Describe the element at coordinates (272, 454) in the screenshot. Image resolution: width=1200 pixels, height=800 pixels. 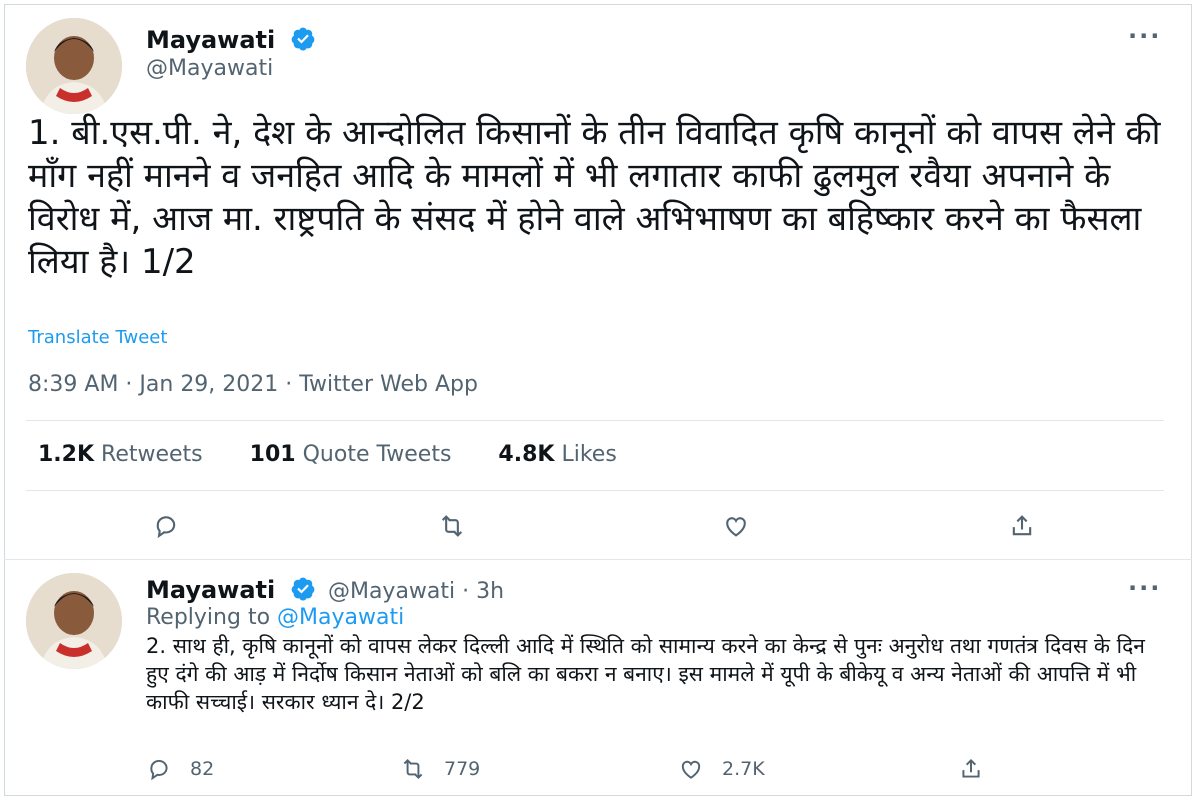
I see `quotes-count: 101` at that location.